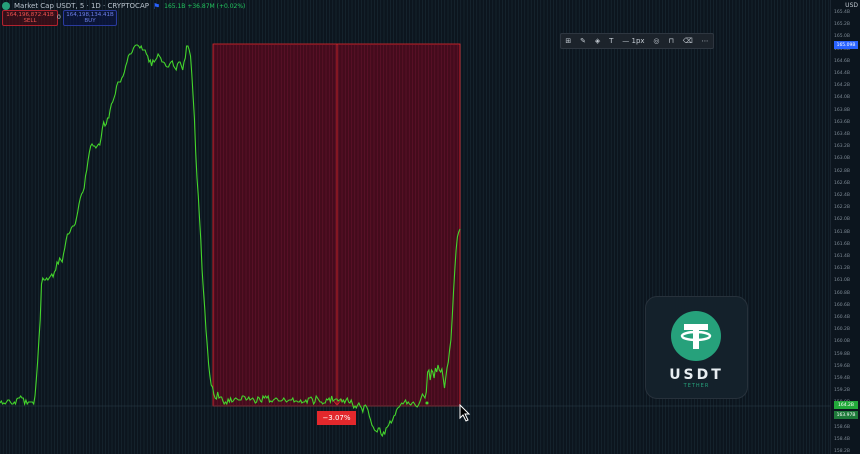 The width and height of the screenshot is (860, 454). Describe the element at coordinates (583, 41) in the screenshot. I see `pencil-icon: ✎` at that location.